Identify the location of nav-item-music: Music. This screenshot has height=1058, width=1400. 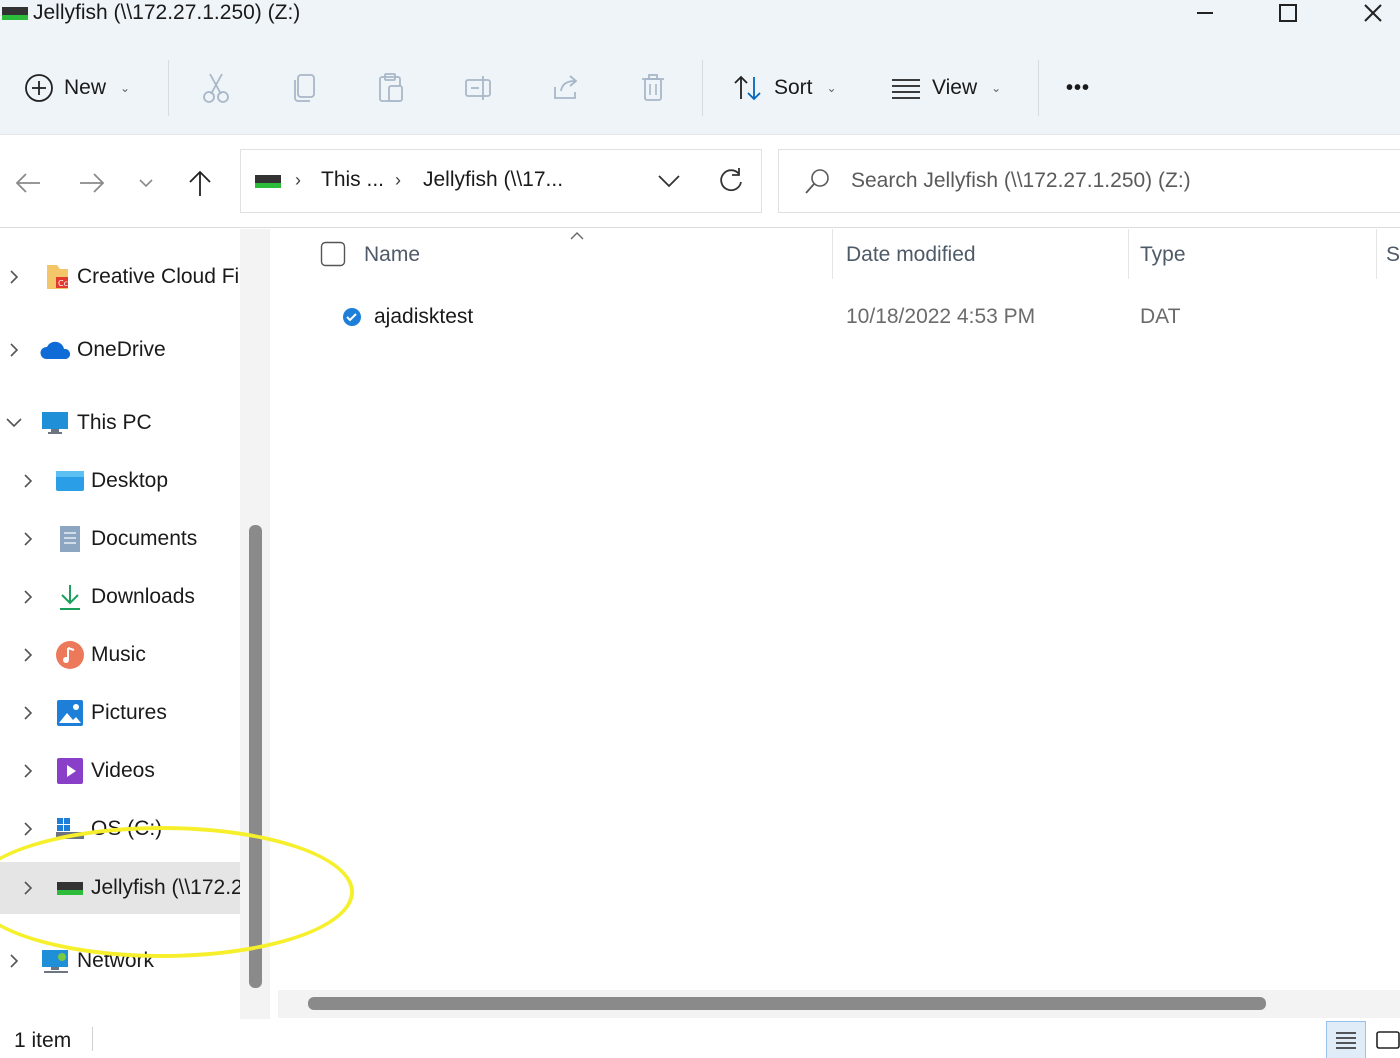
(120, 655).